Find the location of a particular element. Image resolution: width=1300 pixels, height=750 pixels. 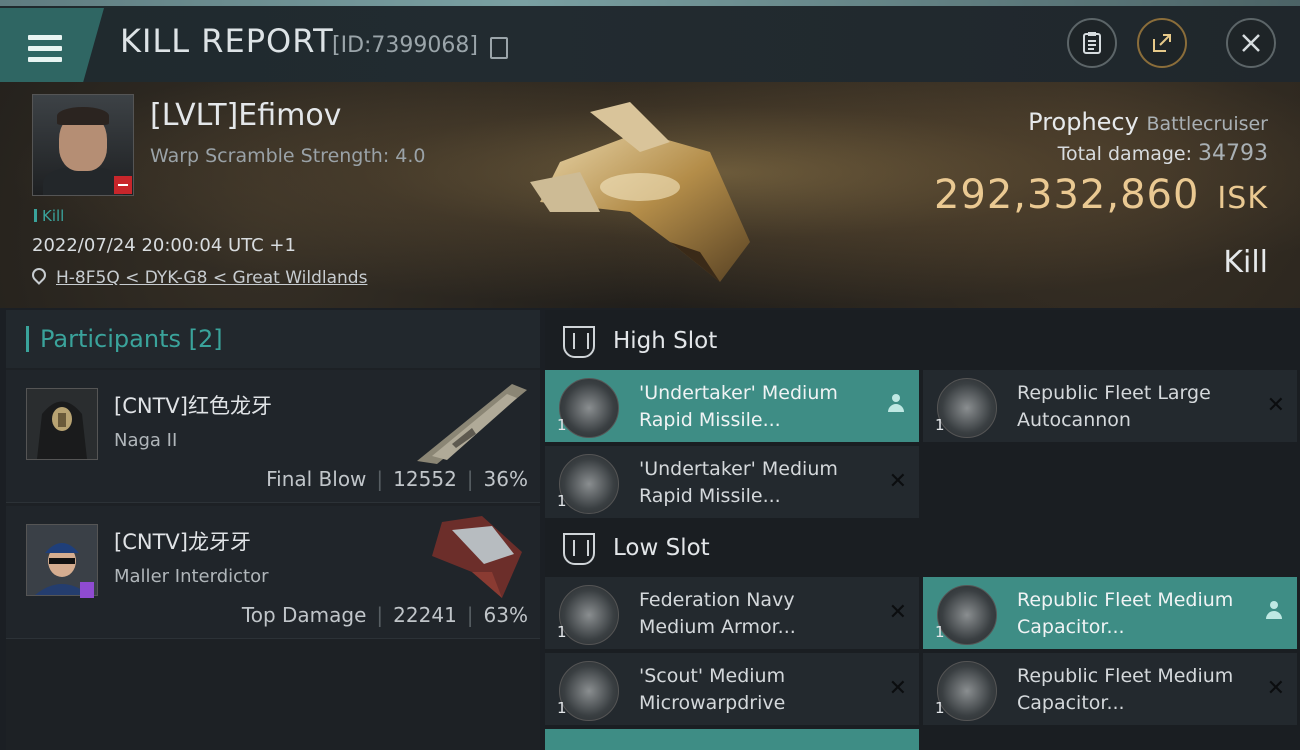

close-button is located at coordinates (1251, 43).